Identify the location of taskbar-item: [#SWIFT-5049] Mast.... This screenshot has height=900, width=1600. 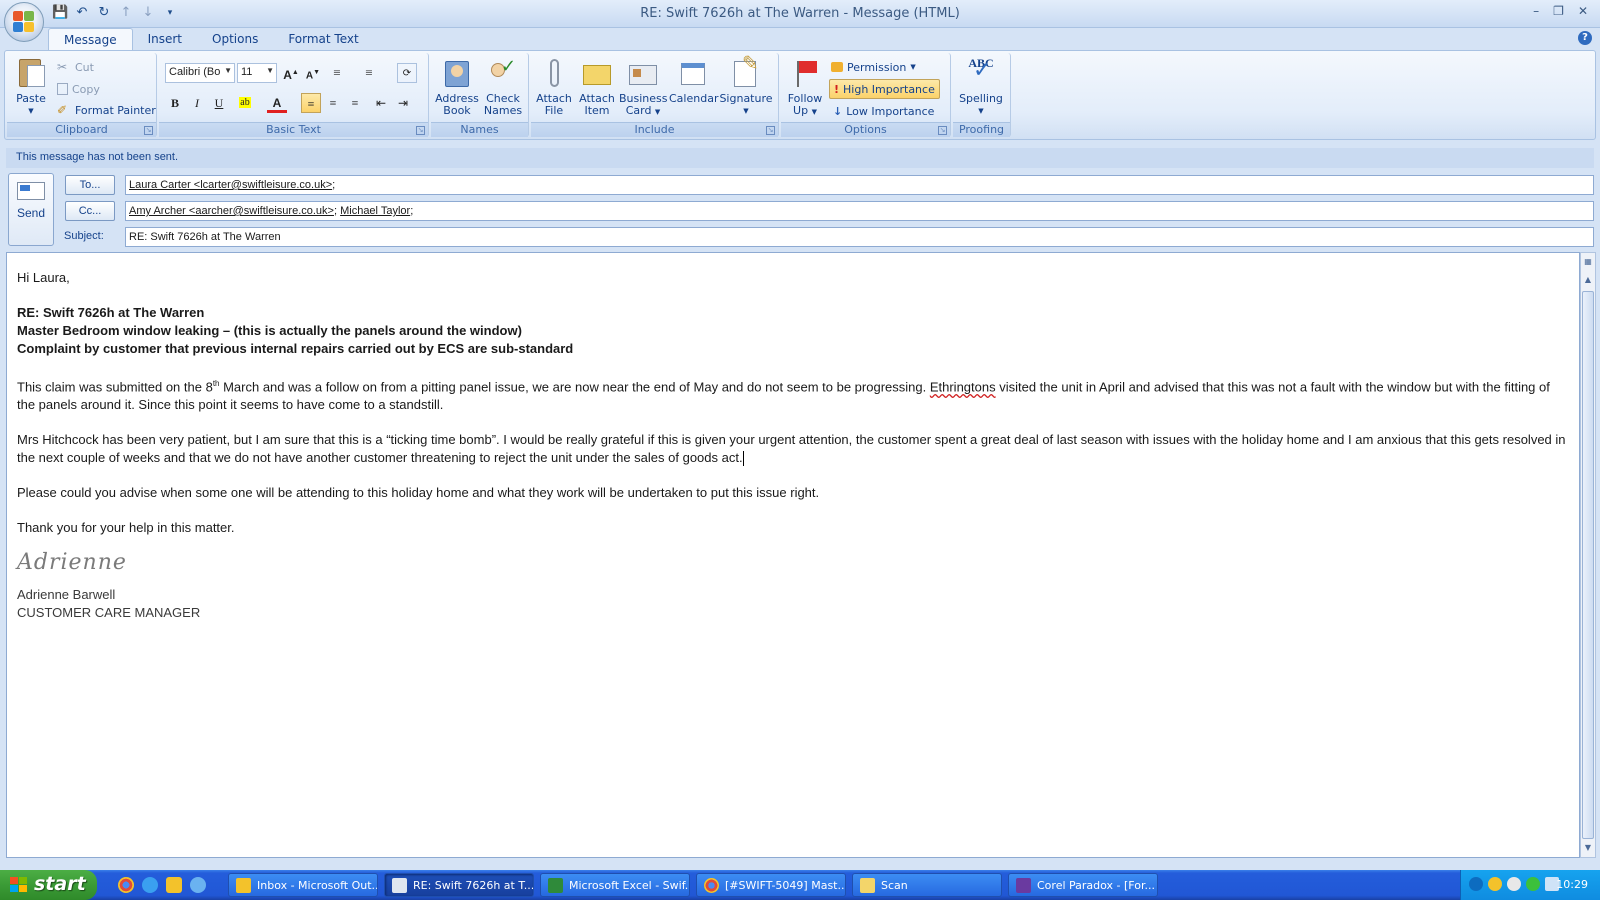
(771, 885).